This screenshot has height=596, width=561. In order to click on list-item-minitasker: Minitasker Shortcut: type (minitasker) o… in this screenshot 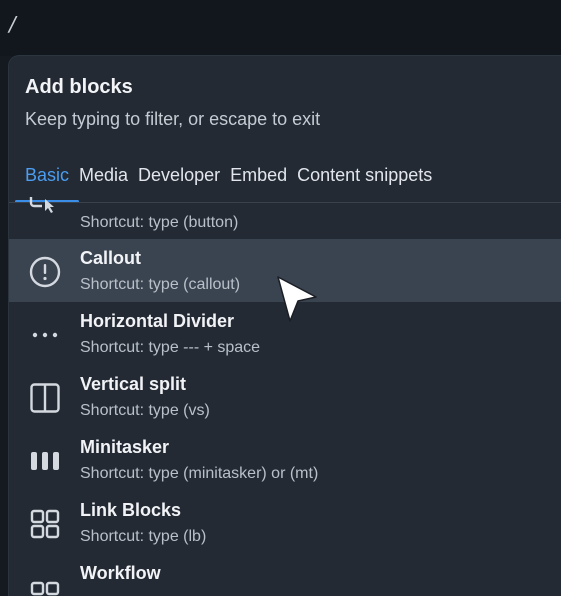, I will do `click(285, 459)`.